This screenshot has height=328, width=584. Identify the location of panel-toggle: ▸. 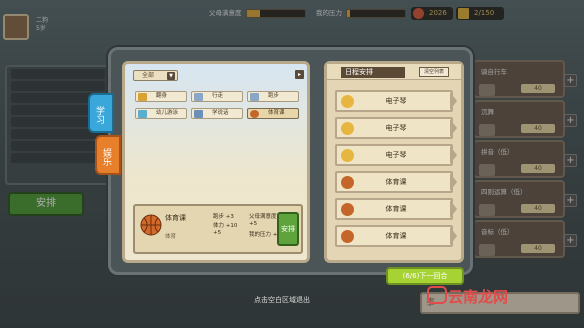
(299, 74).